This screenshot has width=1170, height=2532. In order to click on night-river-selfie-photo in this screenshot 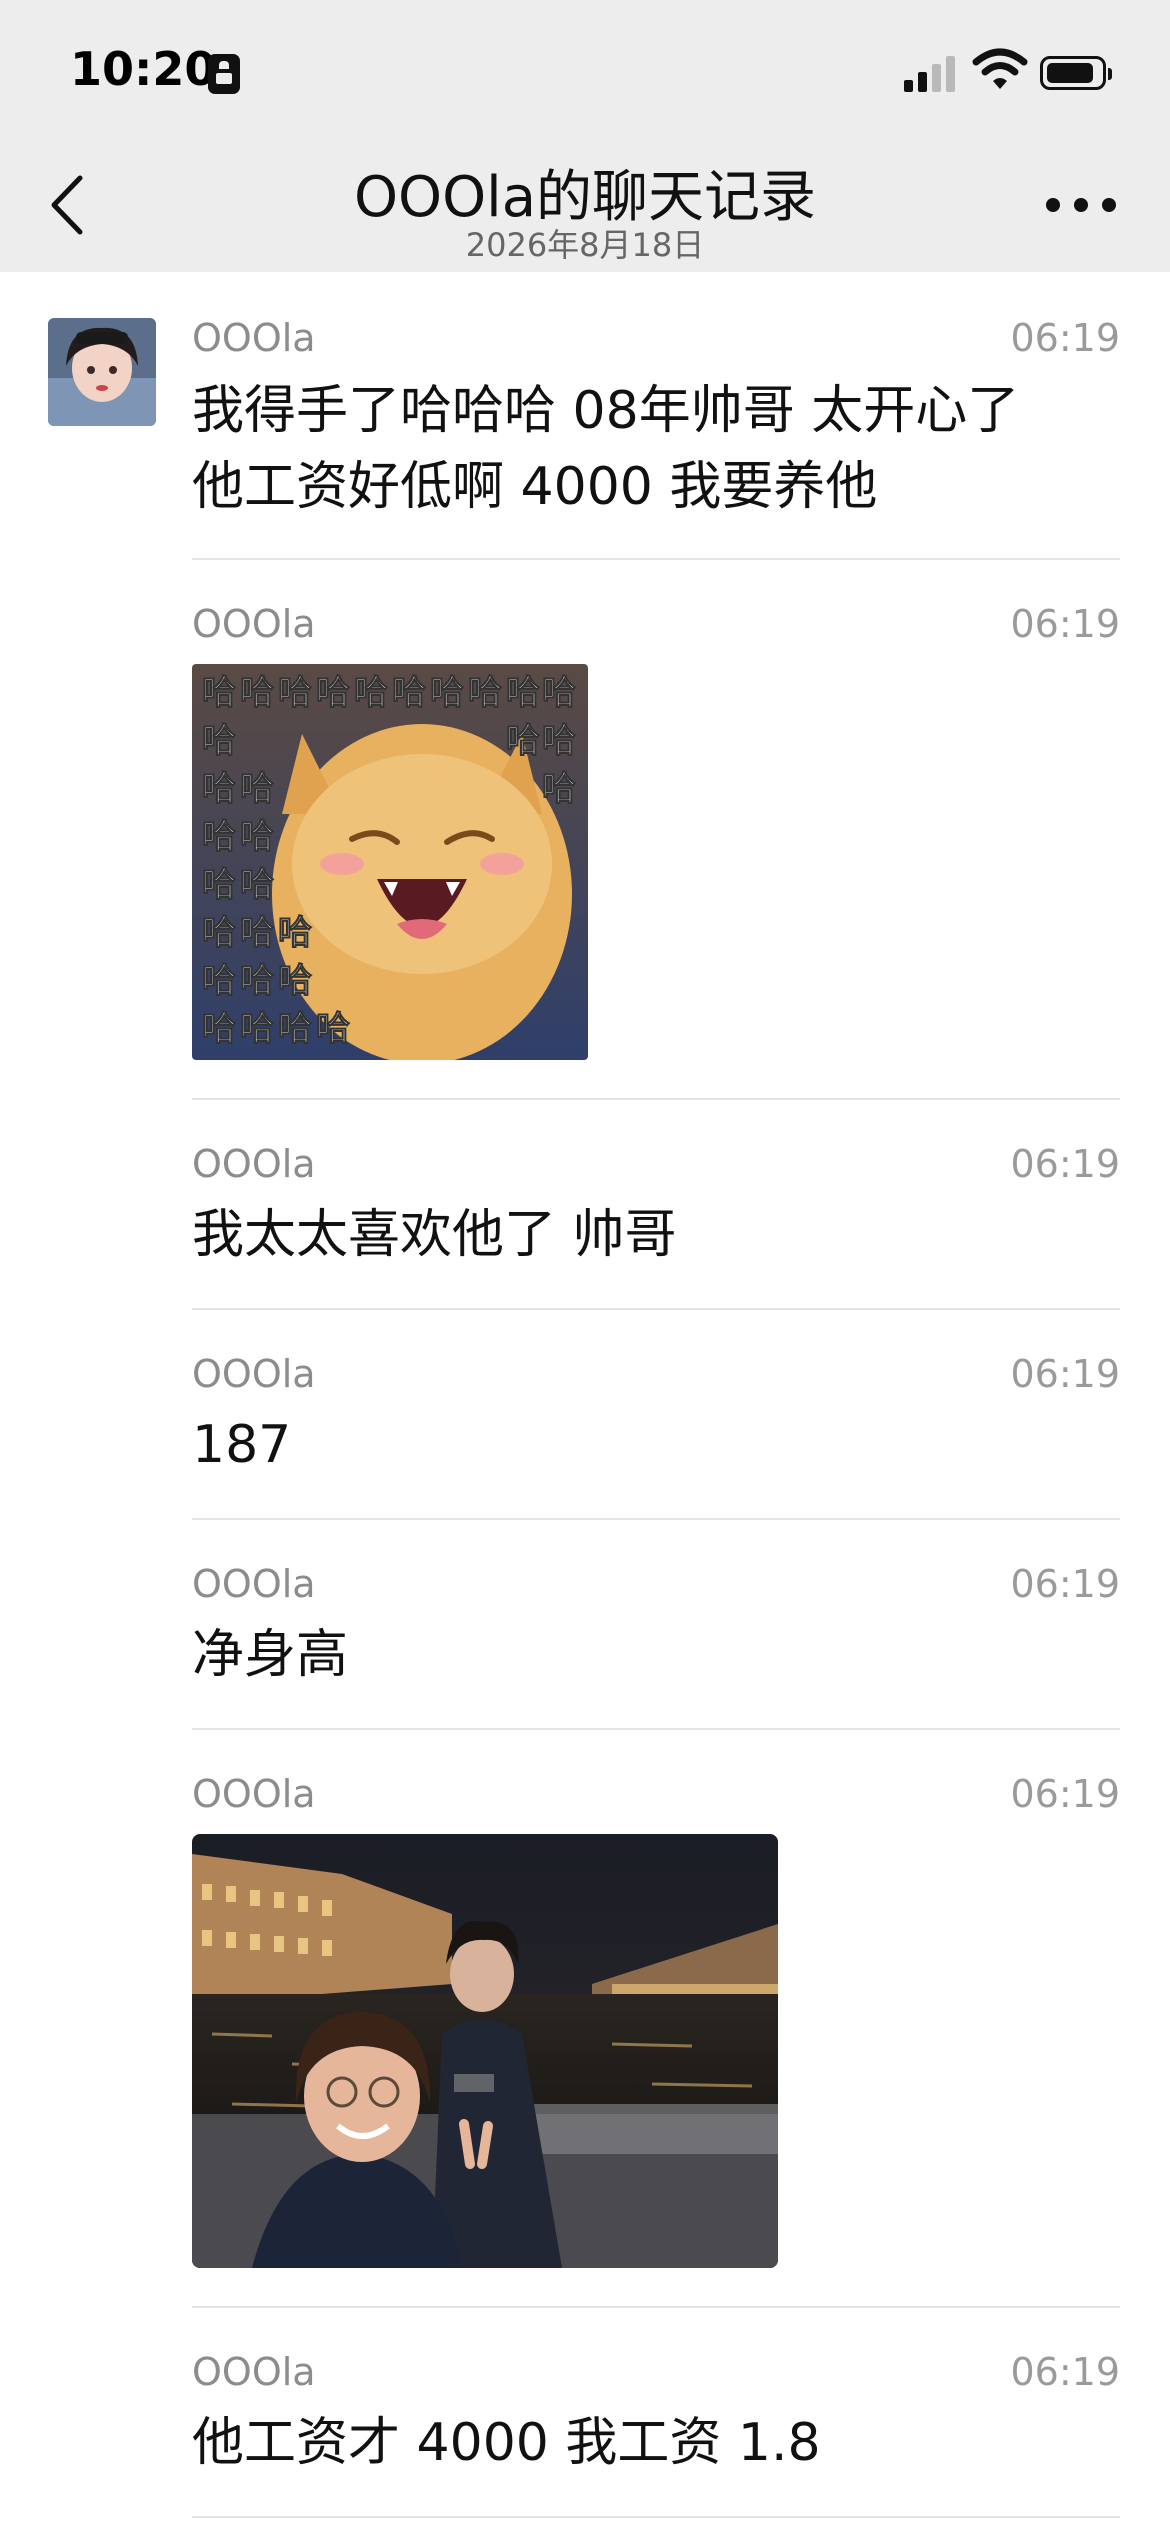, I will do `click(485, 2051)`.